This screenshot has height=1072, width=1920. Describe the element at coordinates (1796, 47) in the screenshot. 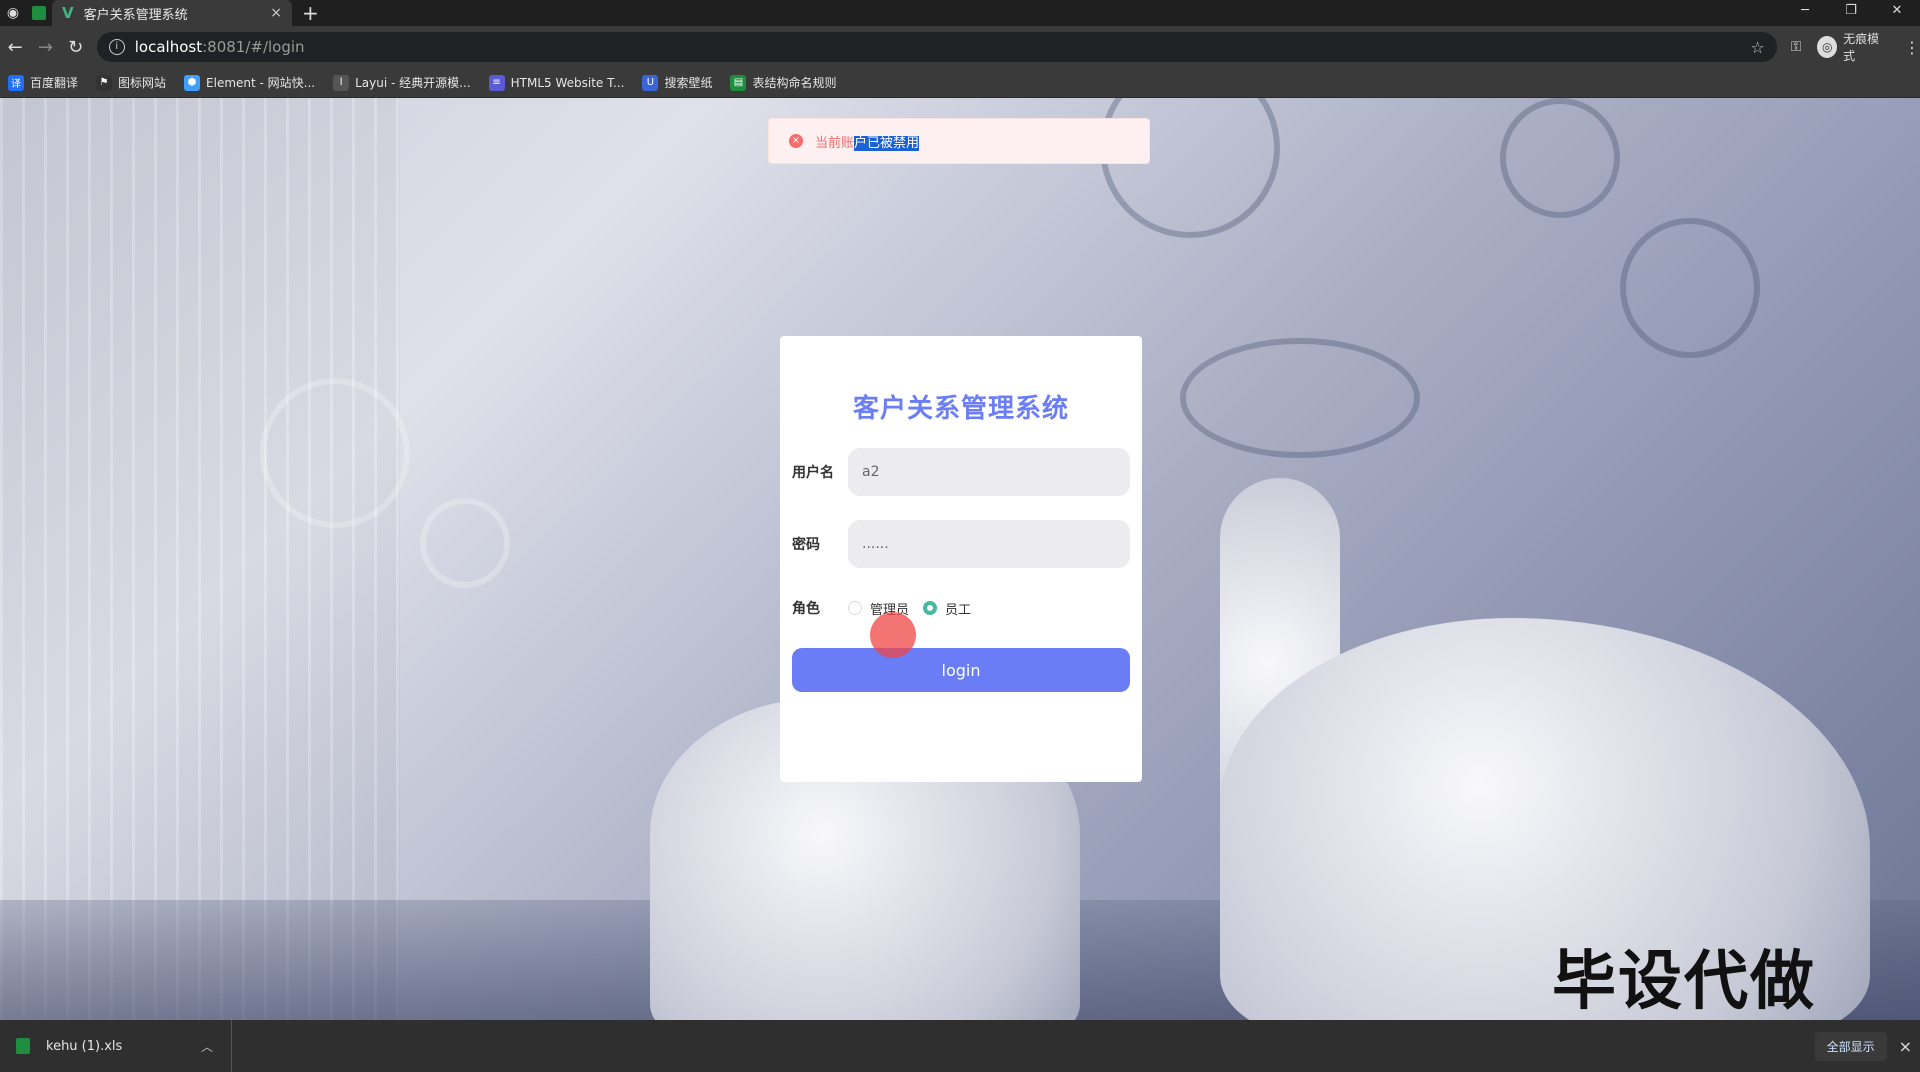

I see `key-icon: ⚿` at that location.